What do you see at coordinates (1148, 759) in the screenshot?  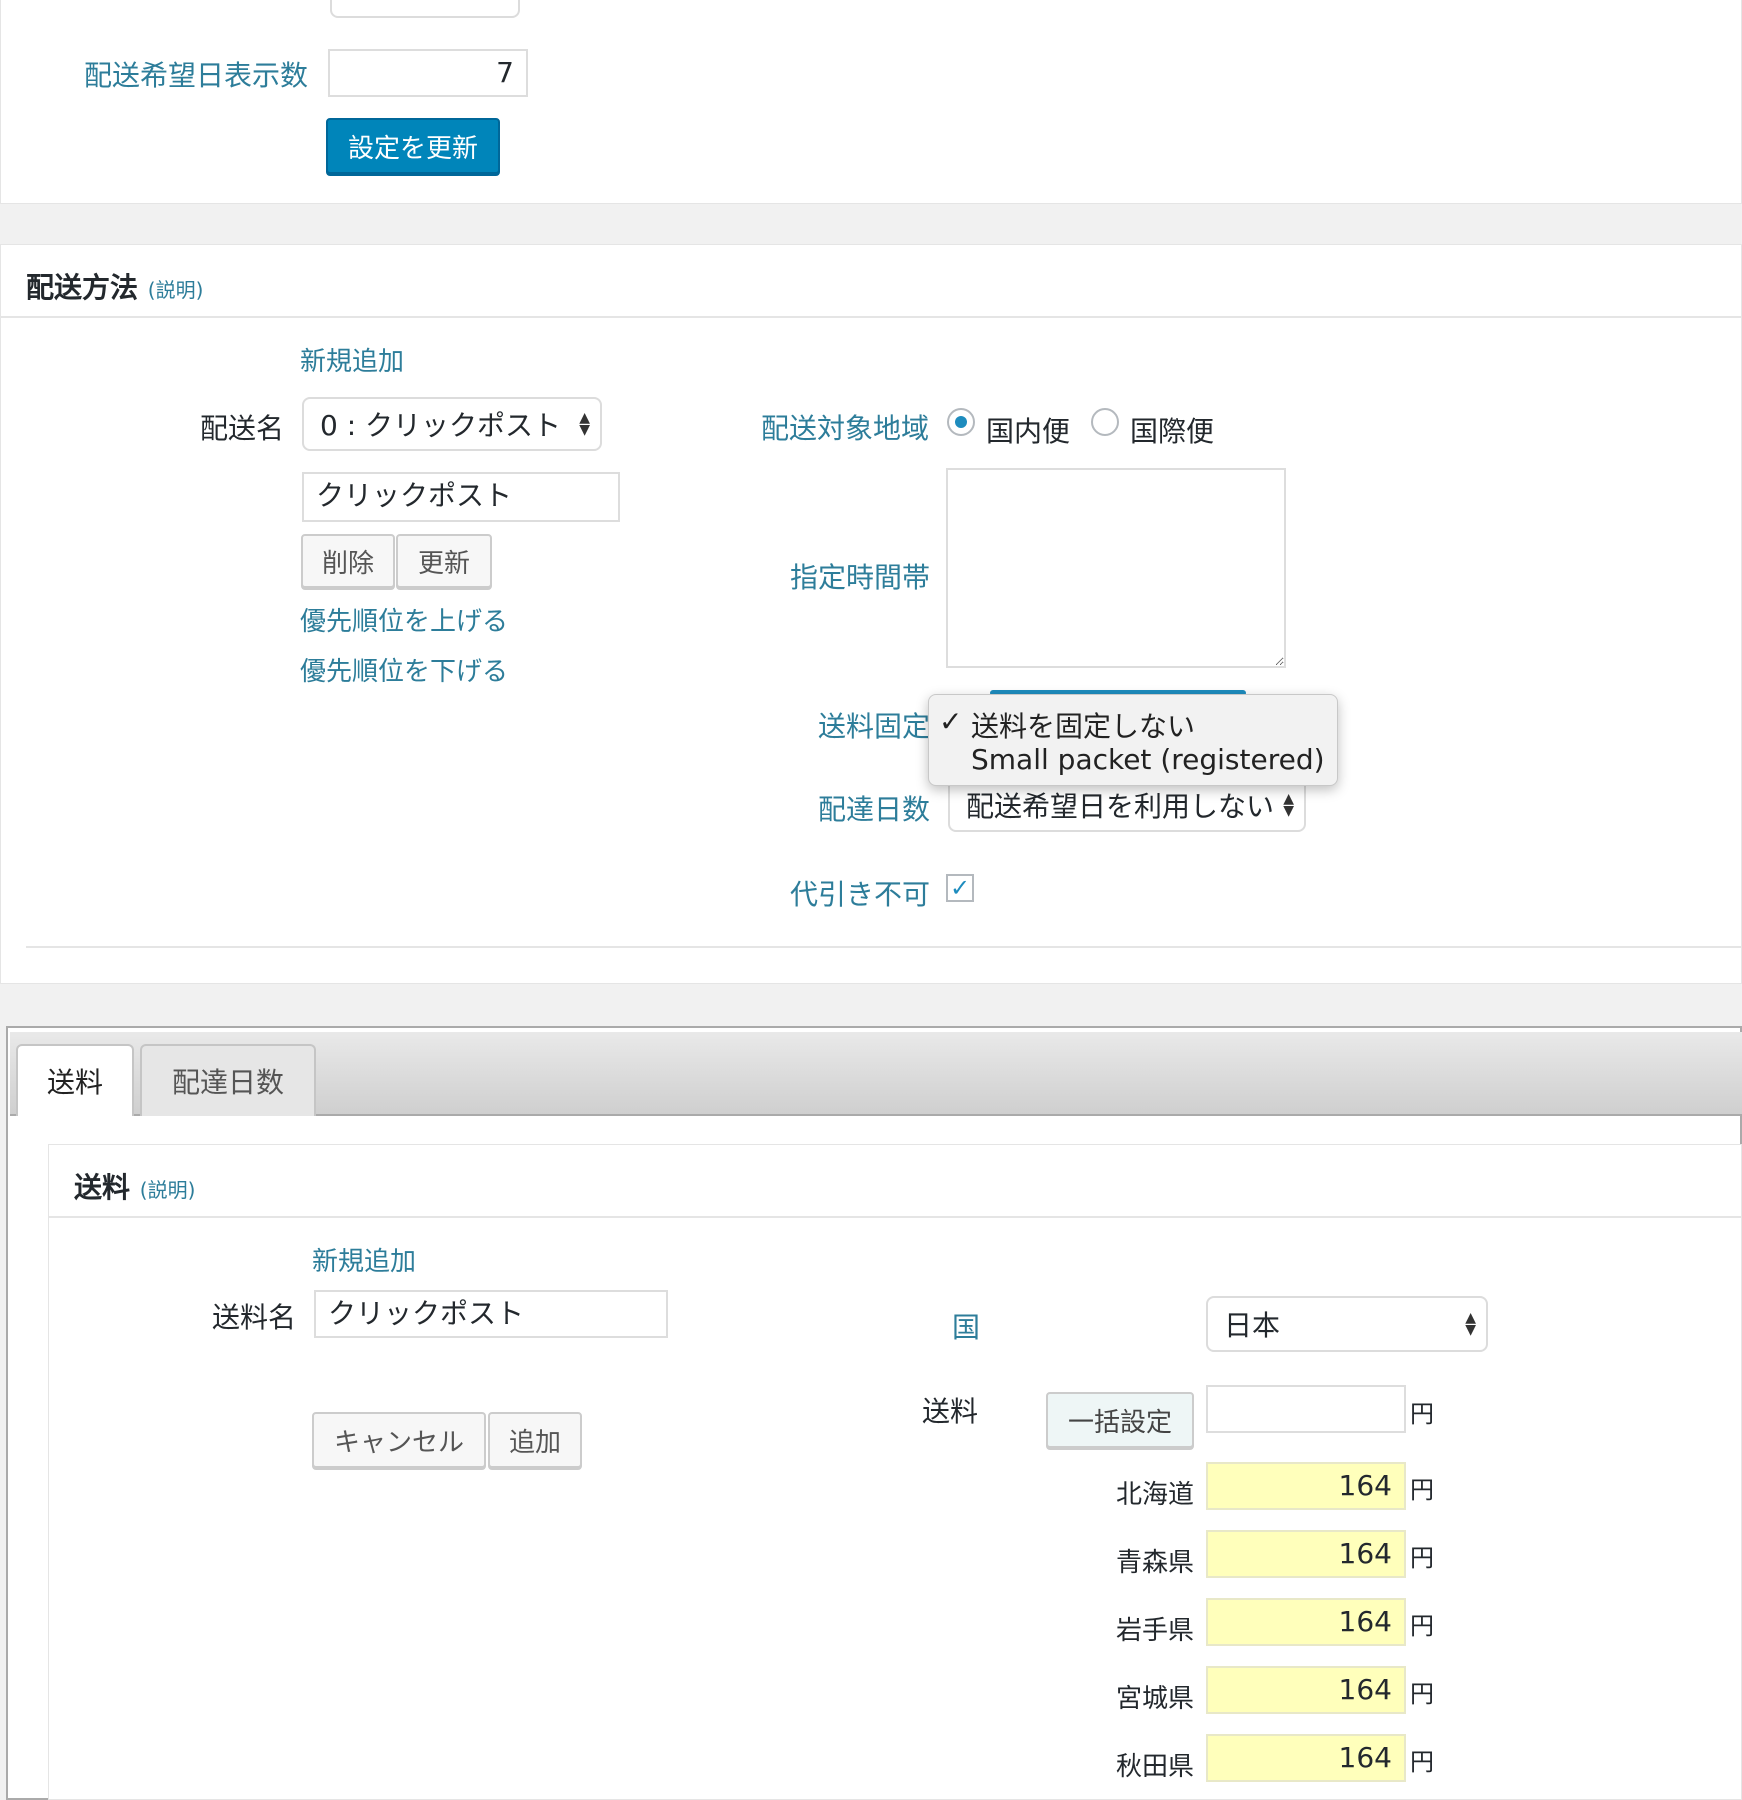 I see `dropdown-option-small-packet: Small packet (registered)` at bounding box center [1148, 759].